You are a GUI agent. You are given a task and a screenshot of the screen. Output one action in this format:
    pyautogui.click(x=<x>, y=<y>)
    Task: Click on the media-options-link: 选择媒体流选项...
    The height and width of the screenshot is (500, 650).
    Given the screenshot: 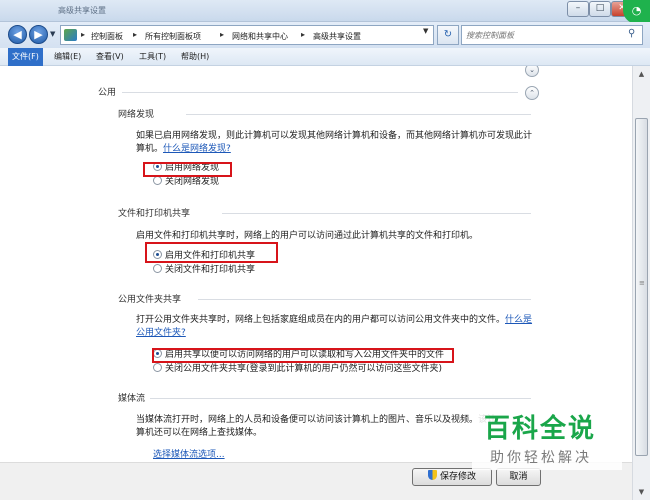 What is the action you would take?
    pyautogui.click(x=189, y=453)
    